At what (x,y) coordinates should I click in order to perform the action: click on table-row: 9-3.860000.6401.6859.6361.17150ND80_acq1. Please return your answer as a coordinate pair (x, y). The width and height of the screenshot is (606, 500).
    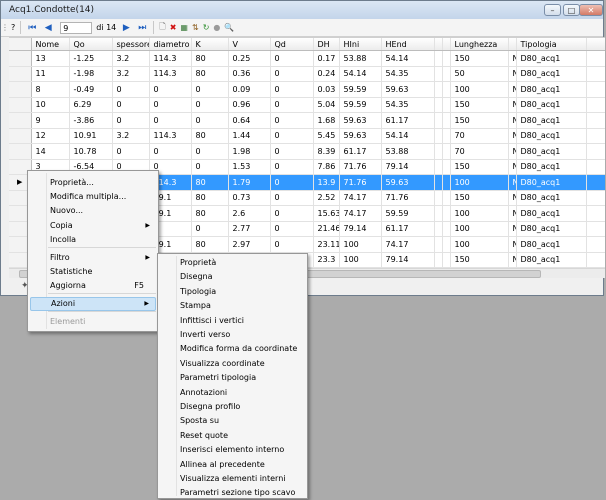
    Looking at the image, I should click on (307, 120).